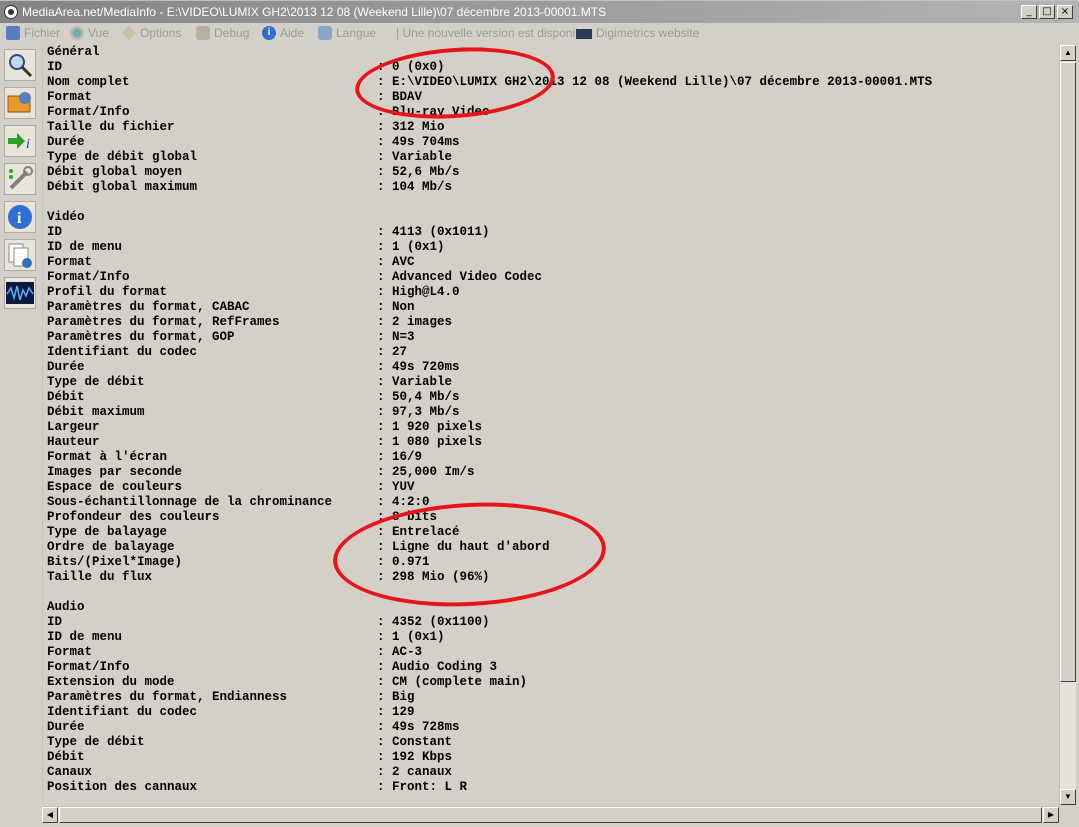 This screenshot has width=1079, height=827. What do you see at coordinates (163, 322) in the screenshot?
I see `report-field-label: Paramètres du format, RefFrames` at bounding box center [163, 322].